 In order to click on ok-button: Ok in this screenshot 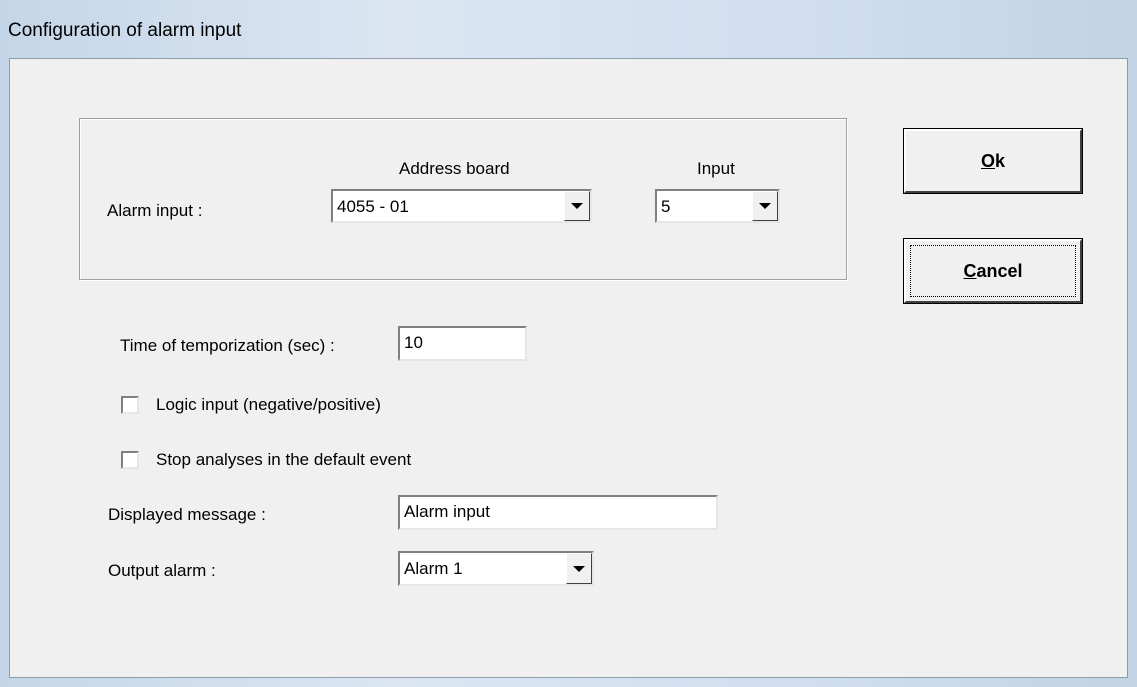, I will do `click(993, 161)`.